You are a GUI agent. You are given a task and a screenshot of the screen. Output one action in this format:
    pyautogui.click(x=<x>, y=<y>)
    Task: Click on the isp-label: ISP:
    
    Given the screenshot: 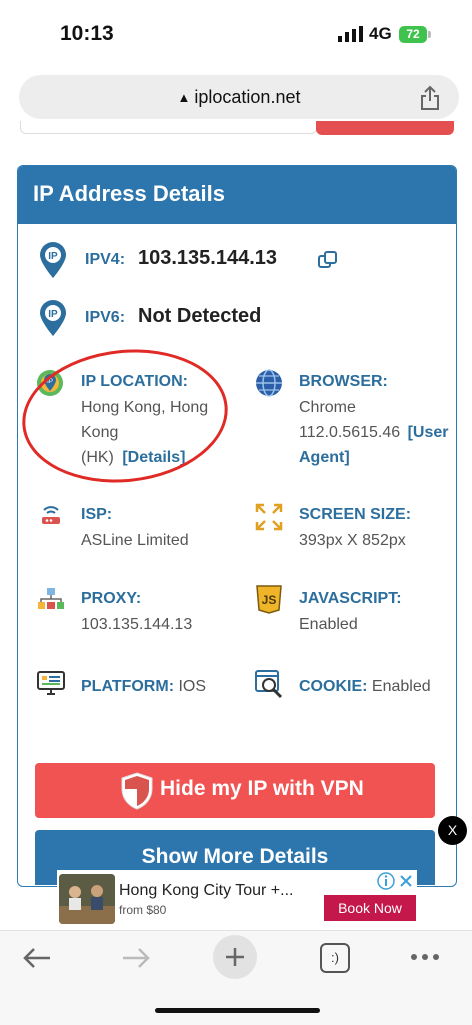 What is the action you would take?
    pyautogui.click(x=97, y=514)
    